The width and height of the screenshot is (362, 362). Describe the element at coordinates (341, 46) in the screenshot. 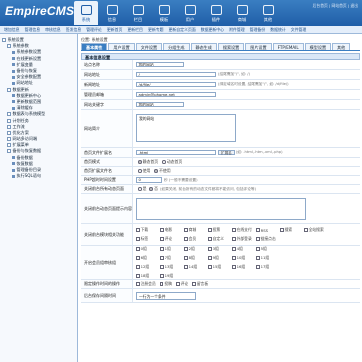

I see `settings-tab: 其他` at that location.